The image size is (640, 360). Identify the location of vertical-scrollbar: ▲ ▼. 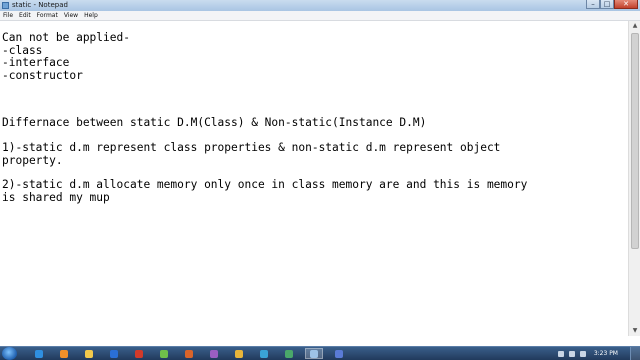
(634, 178).